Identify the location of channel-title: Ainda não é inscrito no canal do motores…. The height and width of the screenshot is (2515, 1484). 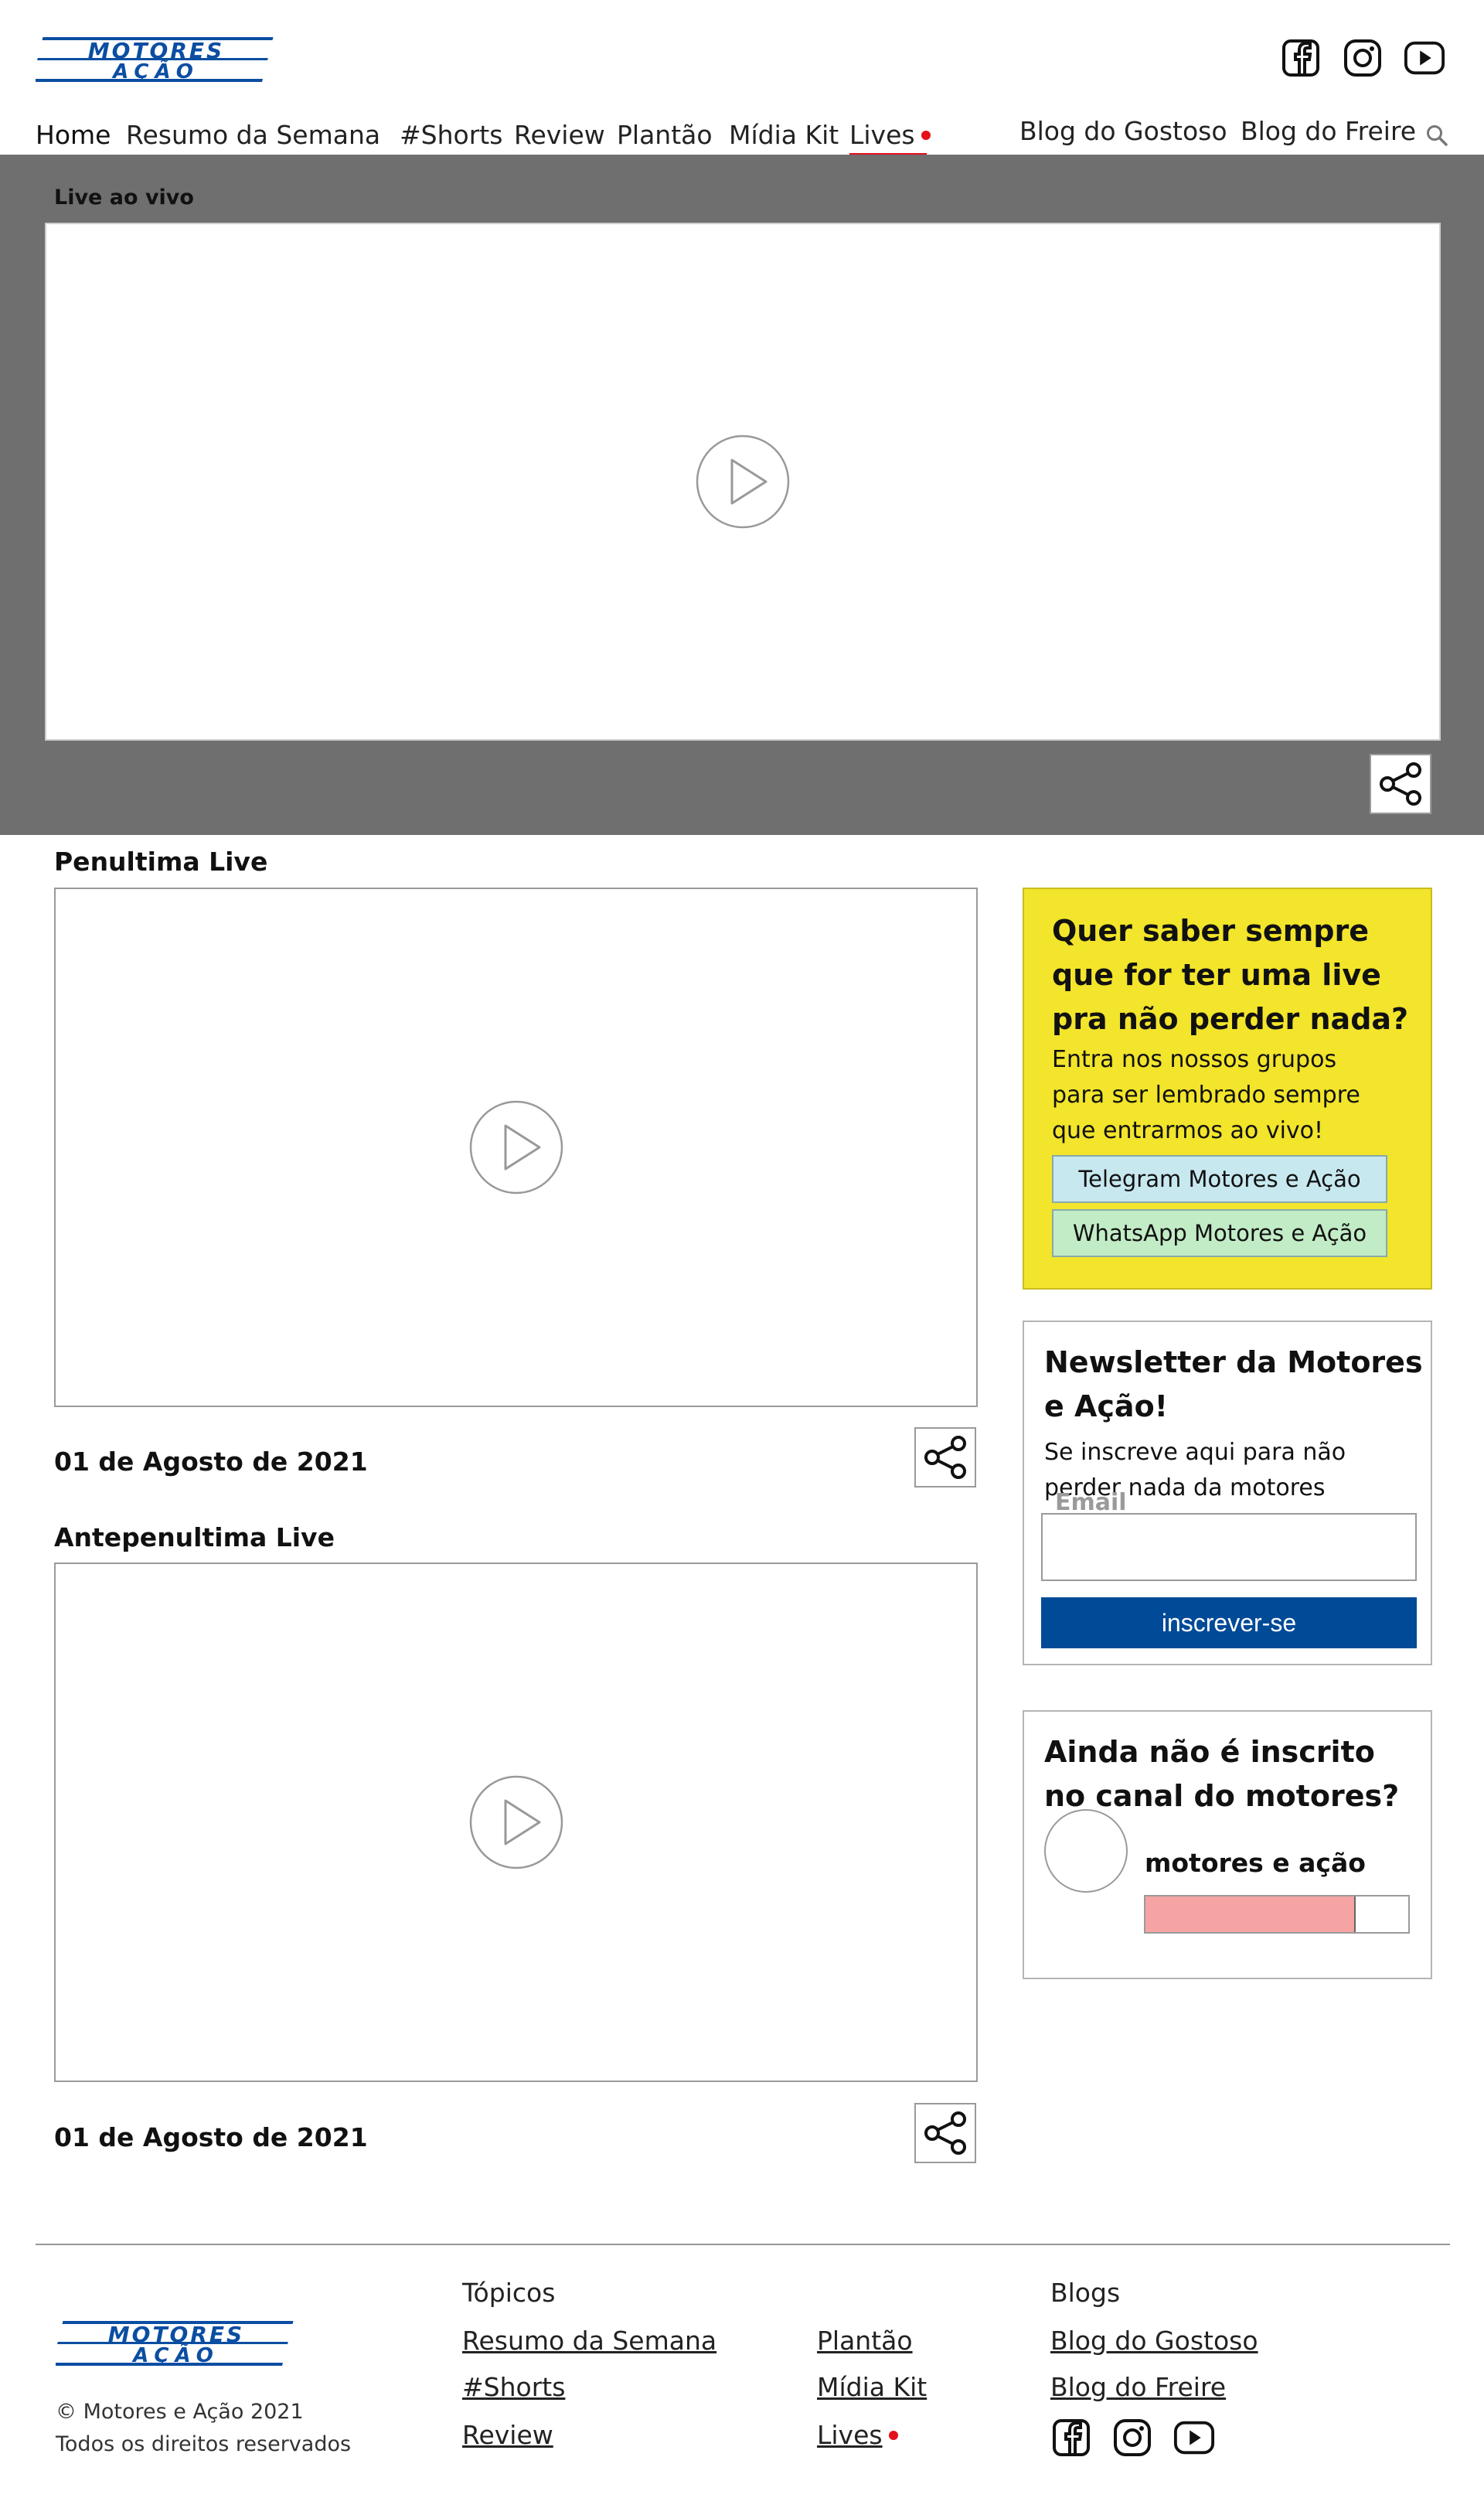
(1222, 1774).